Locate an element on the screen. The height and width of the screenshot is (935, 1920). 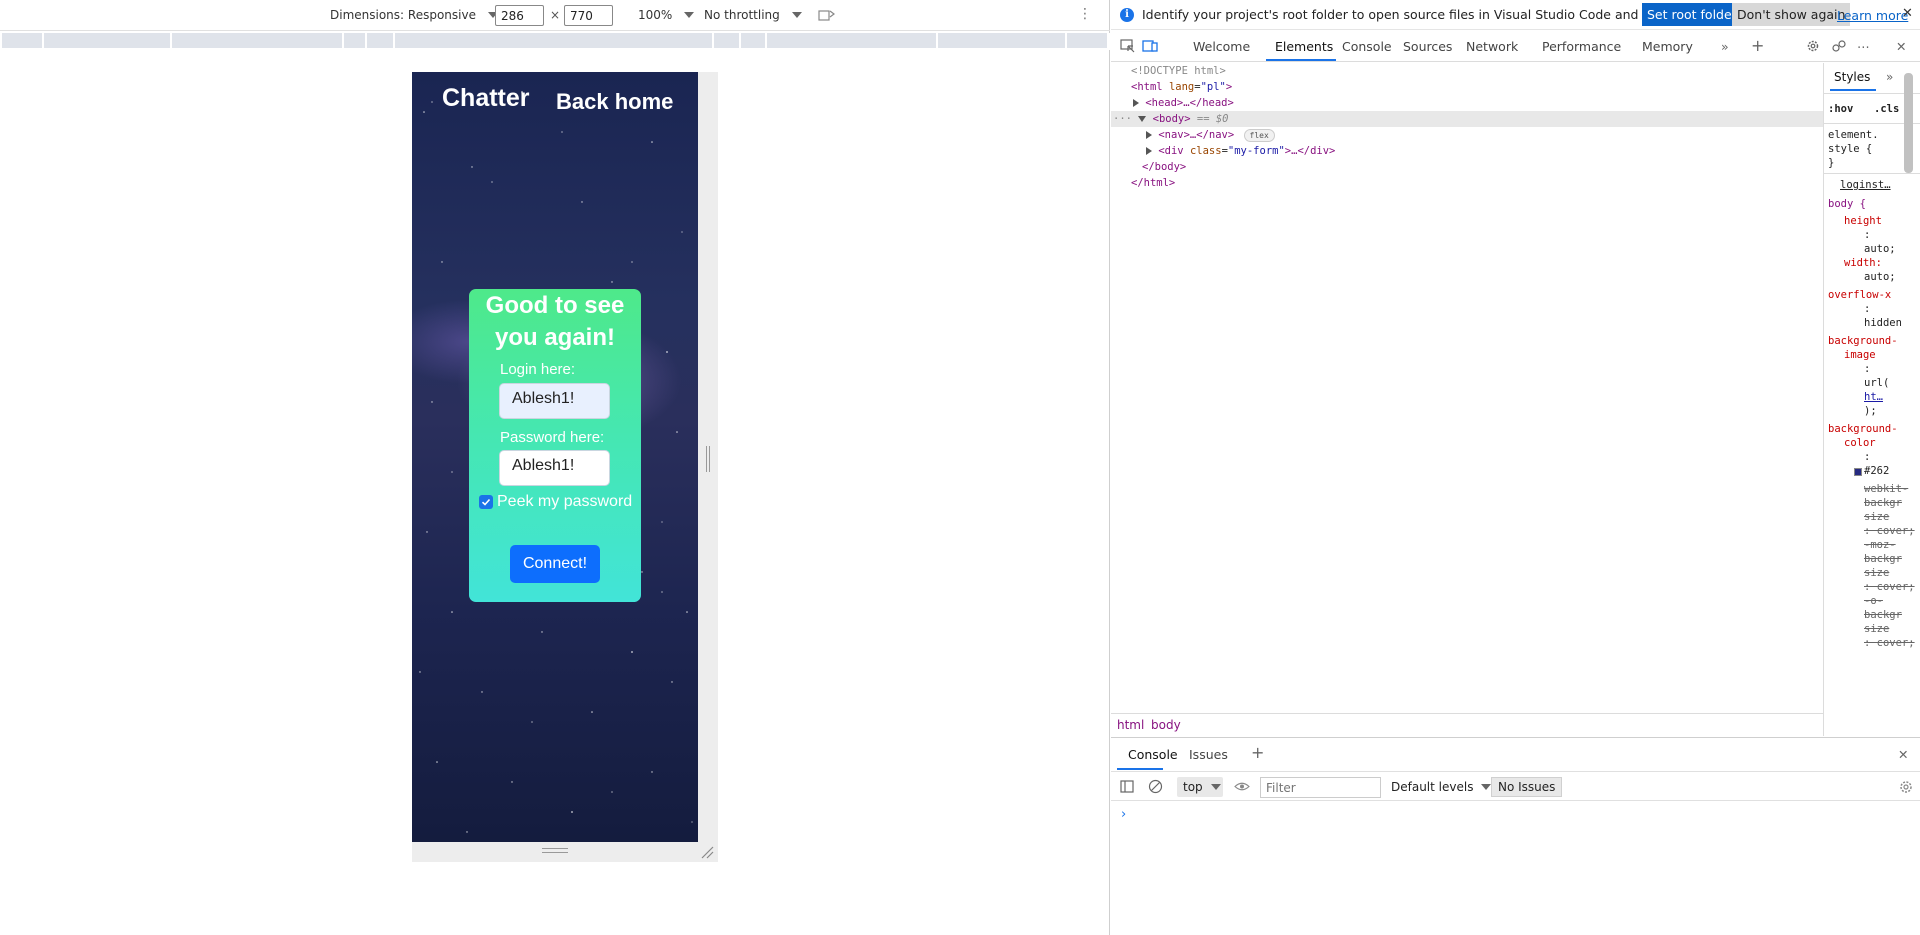
breadcrumb-body: body is located at coordinates (1166, 725).